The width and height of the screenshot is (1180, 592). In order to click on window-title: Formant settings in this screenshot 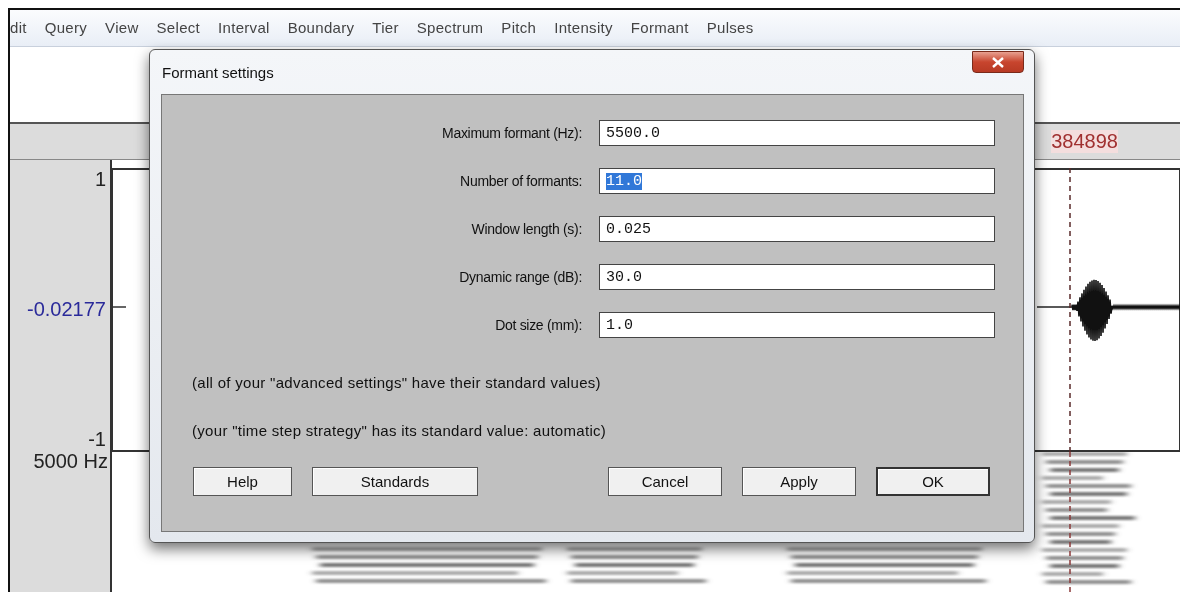, I will do `click(218, 72)`.